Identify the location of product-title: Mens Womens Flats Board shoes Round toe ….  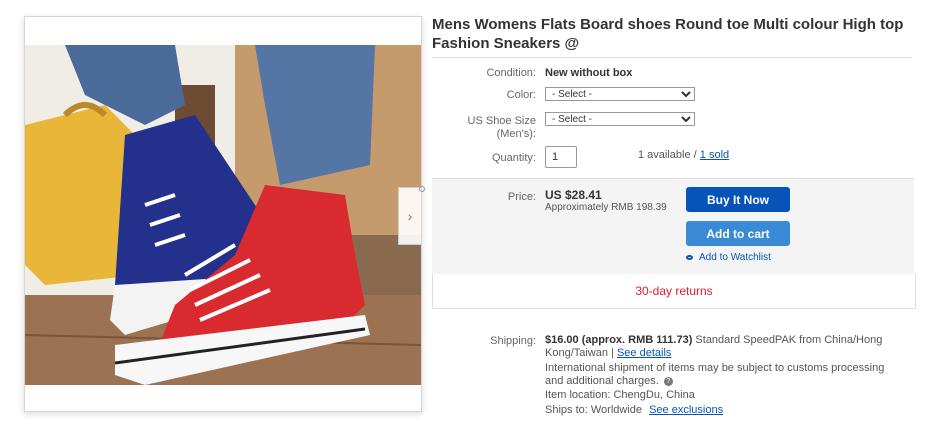
(668, 34).